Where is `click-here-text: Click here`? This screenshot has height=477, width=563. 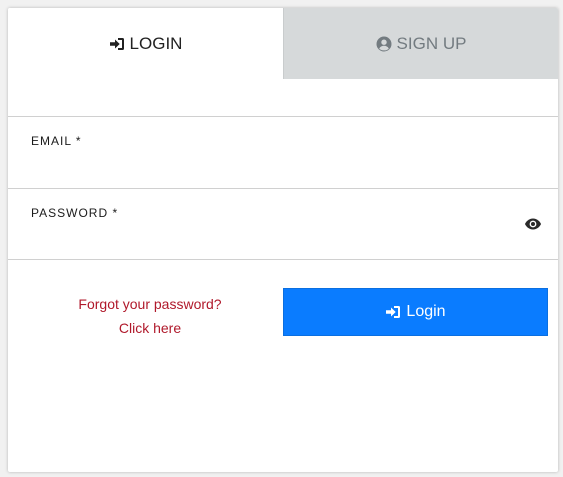
click-here-text: Click here is located at coordinates (150, 328).